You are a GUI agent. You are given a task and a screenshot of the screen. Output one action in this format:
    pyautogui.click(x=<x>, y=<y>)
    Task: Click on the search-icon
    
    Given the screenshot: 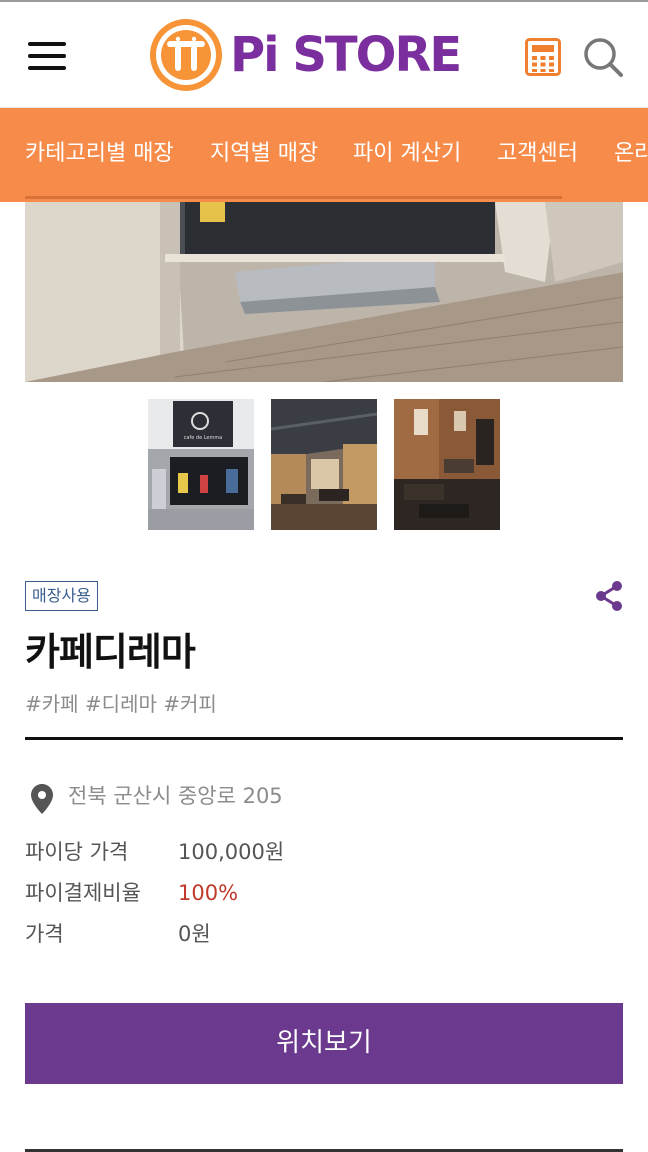 What is the action you would take?
    pyautogui.click(x=603, y=57)
    